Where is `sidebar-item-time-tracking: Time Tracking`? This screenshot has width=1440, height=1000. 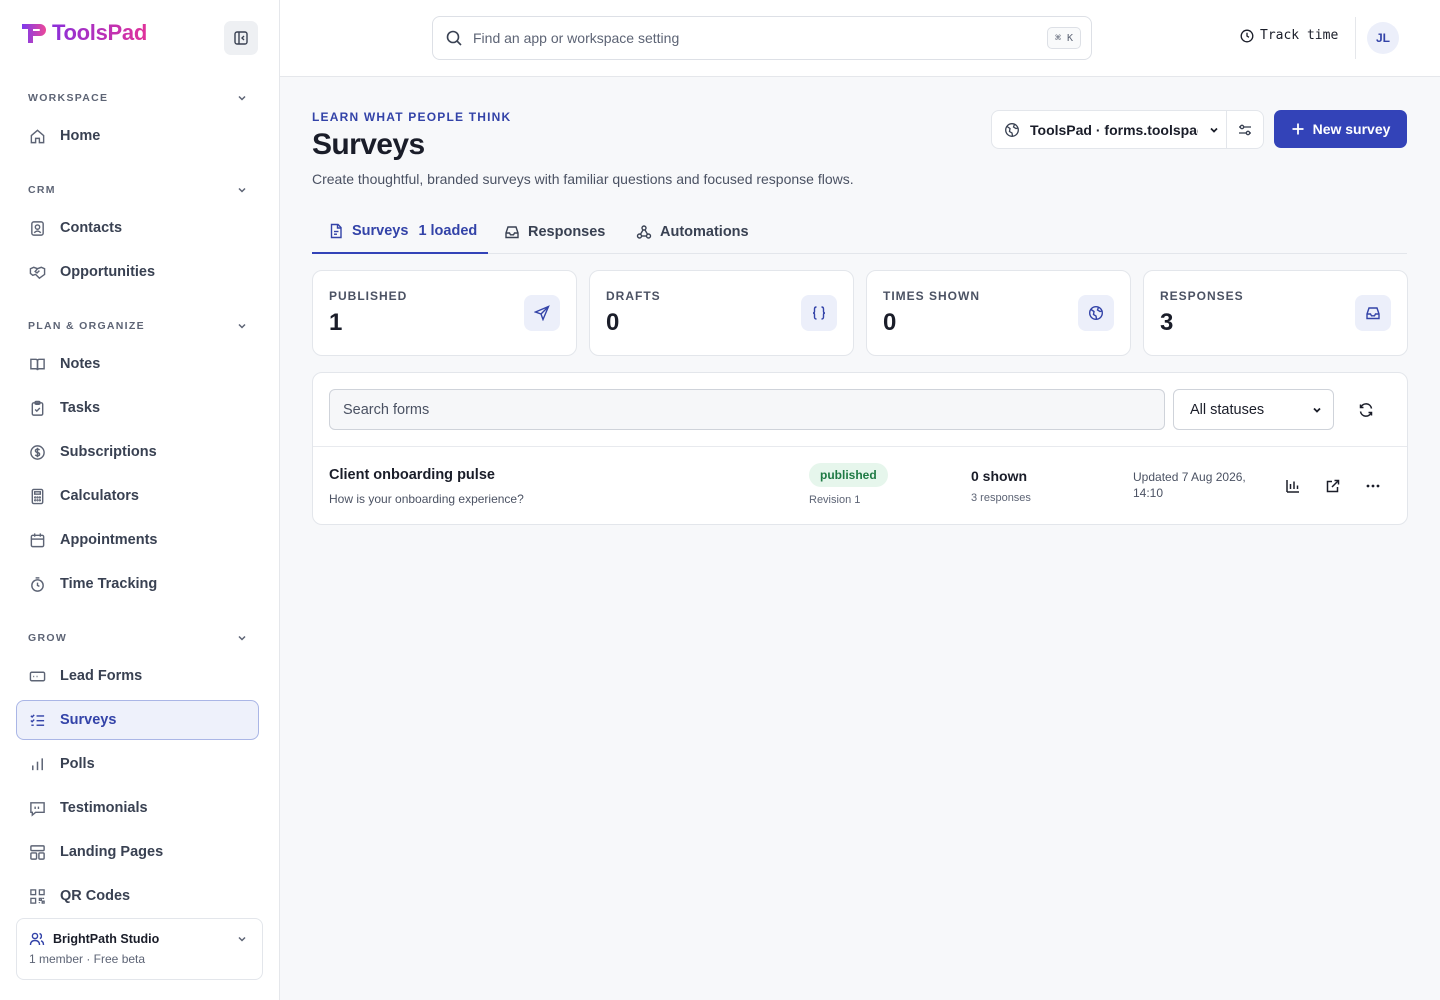
sidebar-item-time-tracking: Time Tracking is located at coordinates (137, 584).